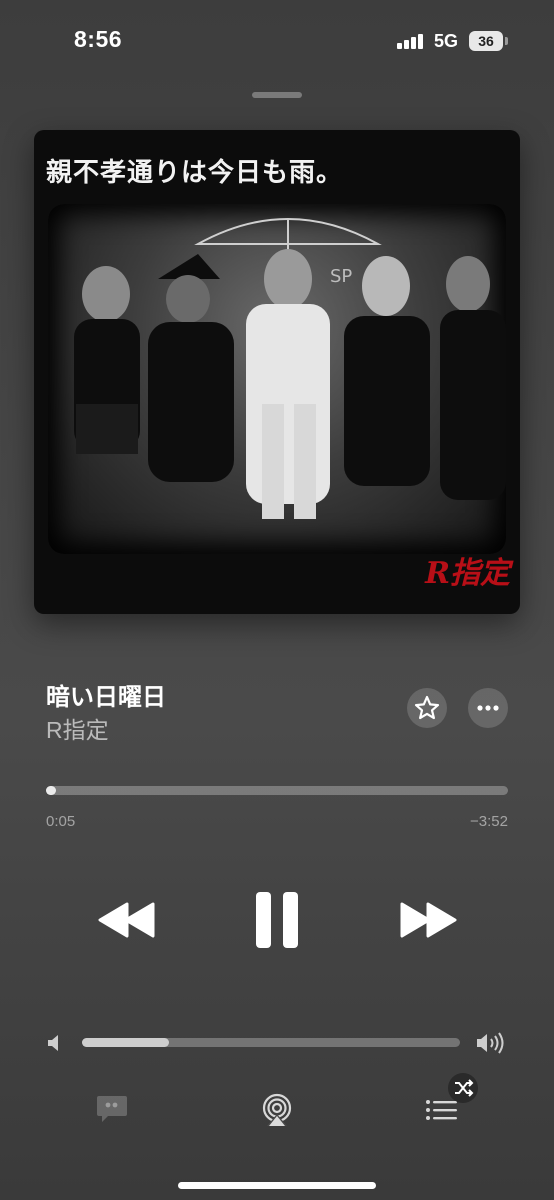 The image size is (554, 1200). I want to click on artist-name: R指定, so click(77, 728).